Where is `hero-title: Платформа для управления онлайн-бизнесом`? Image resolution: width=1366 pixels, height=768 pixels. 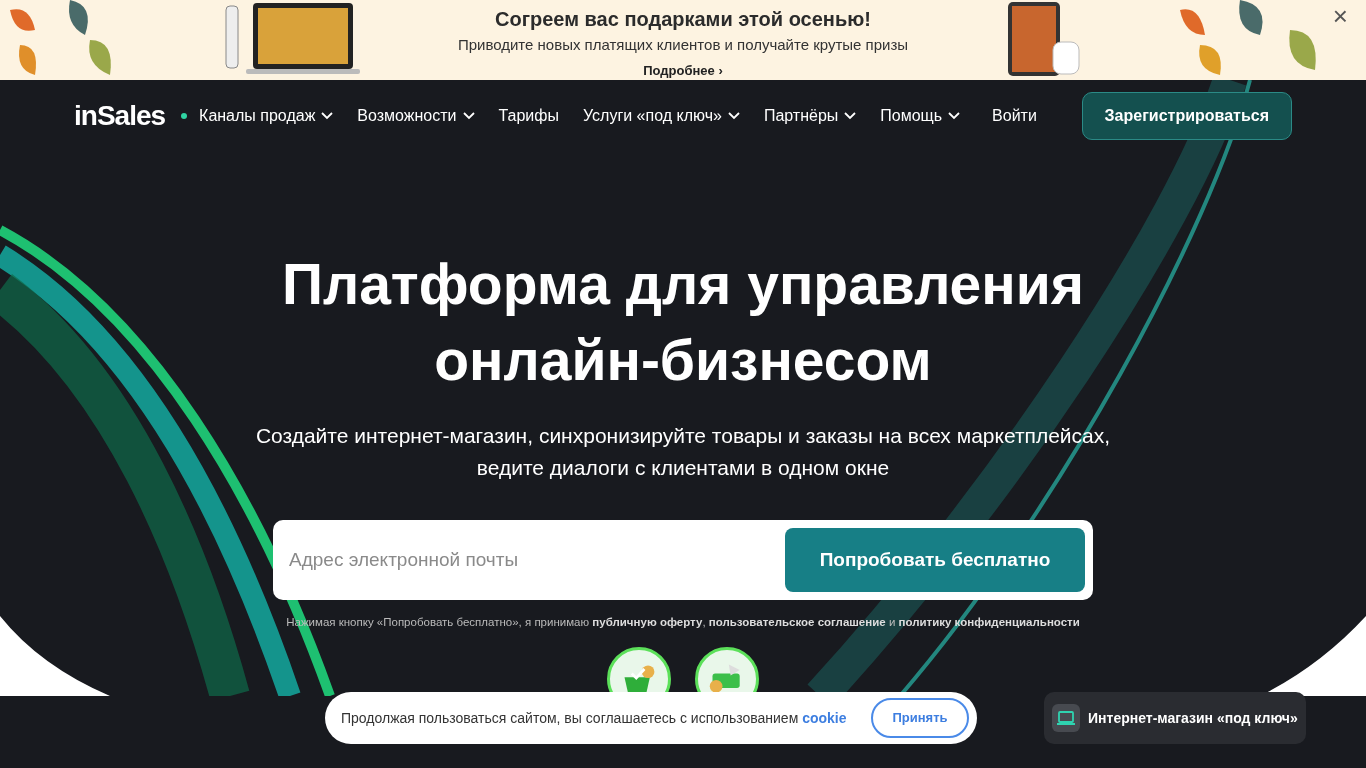 hero-title: Платформа для управления онлайн-бизнесом is located at coordinates (683, 322).